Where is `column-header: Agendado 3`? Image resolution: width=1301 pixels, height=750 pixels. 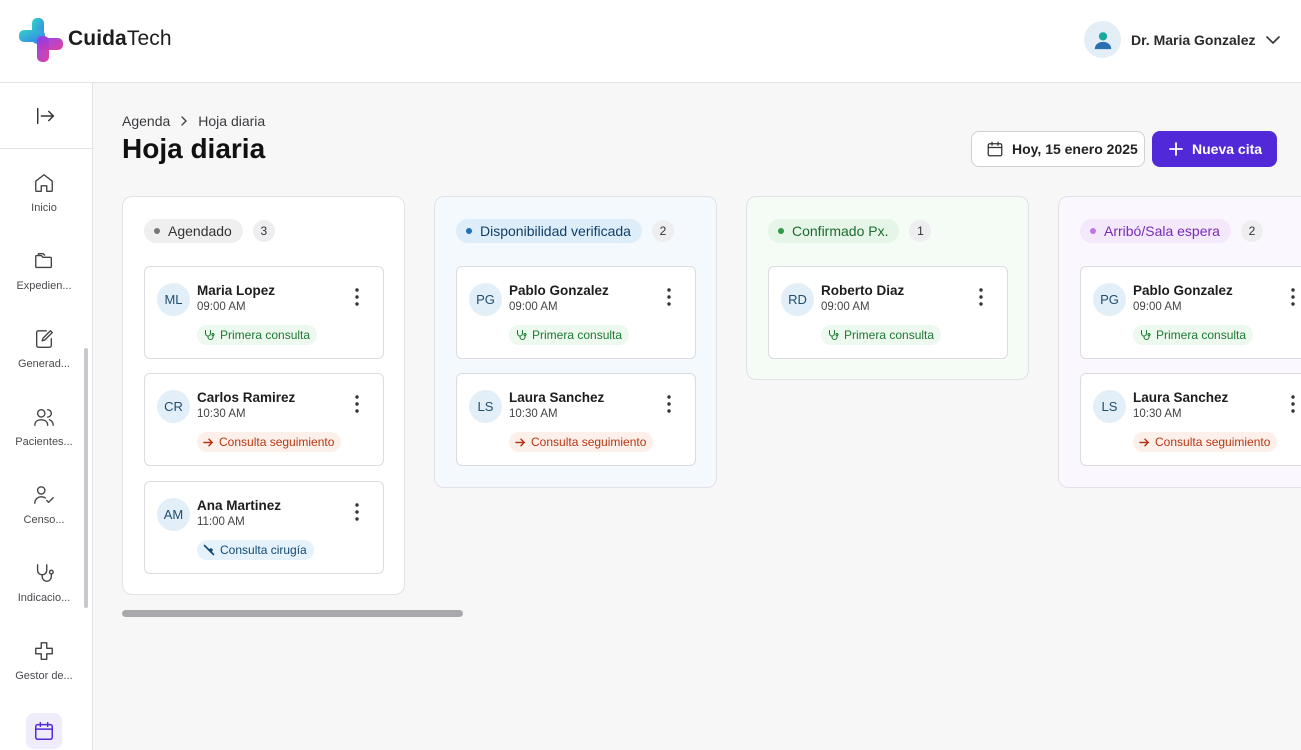
column-header: Agendado 3 is located at coordinates (209, 231).